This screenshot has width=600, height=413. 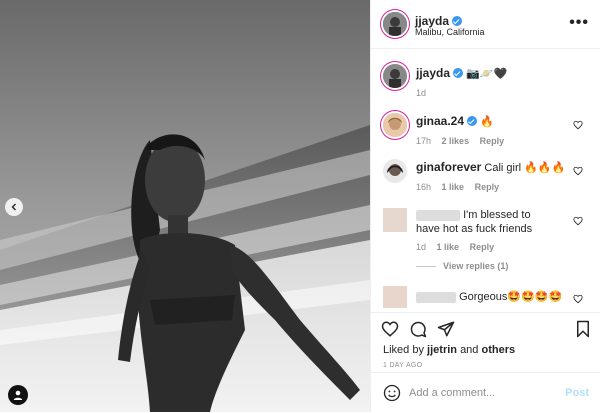 I want to click on add-comment-bar: Add a comment... Post, so click(x=485, y=392).